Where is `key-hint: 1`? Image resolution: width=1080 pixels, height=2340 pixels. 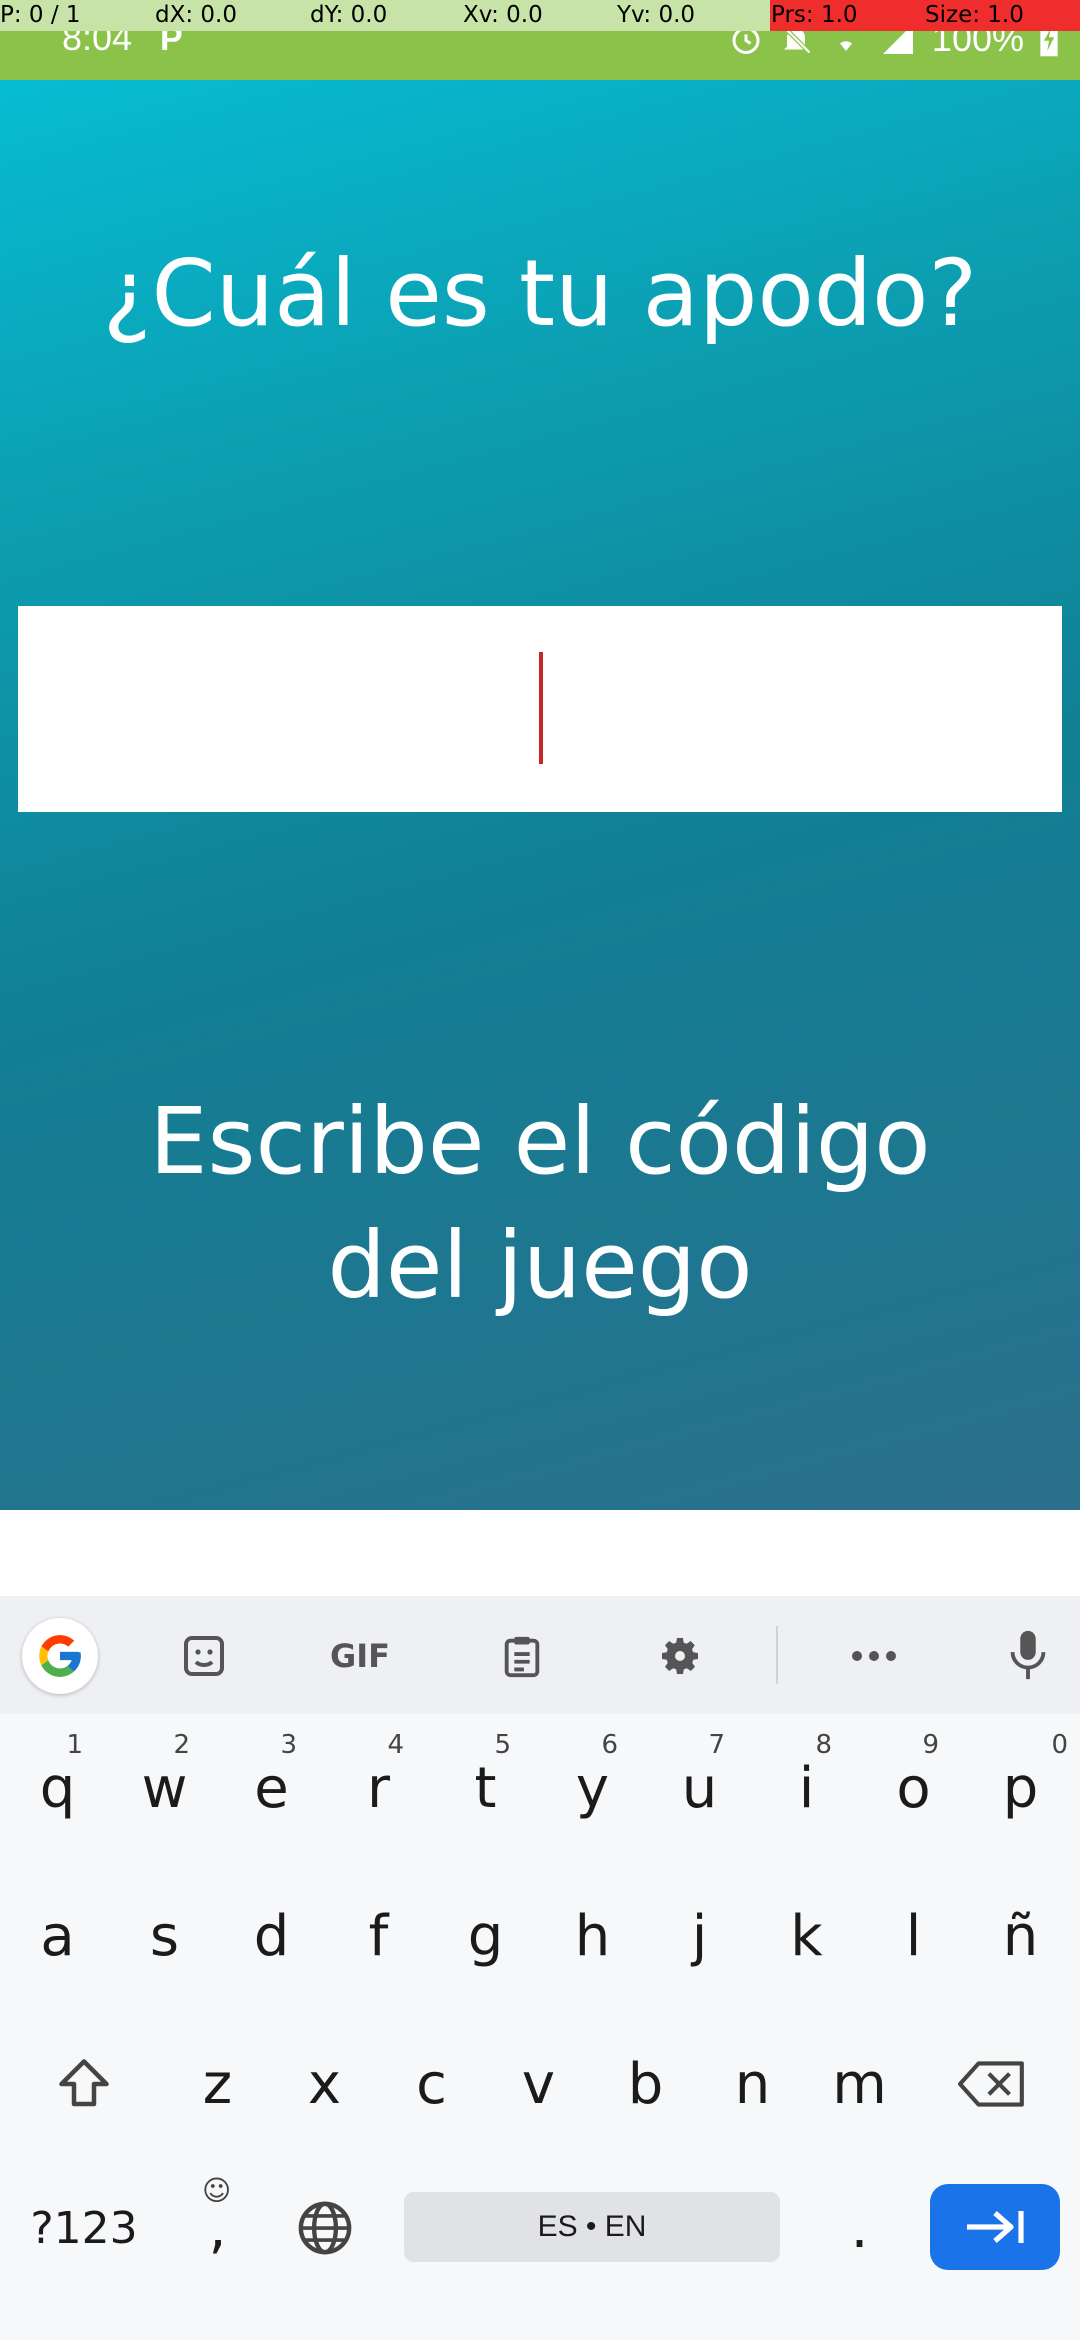 key-hint: 1 is located at coordinates (74, 1745).